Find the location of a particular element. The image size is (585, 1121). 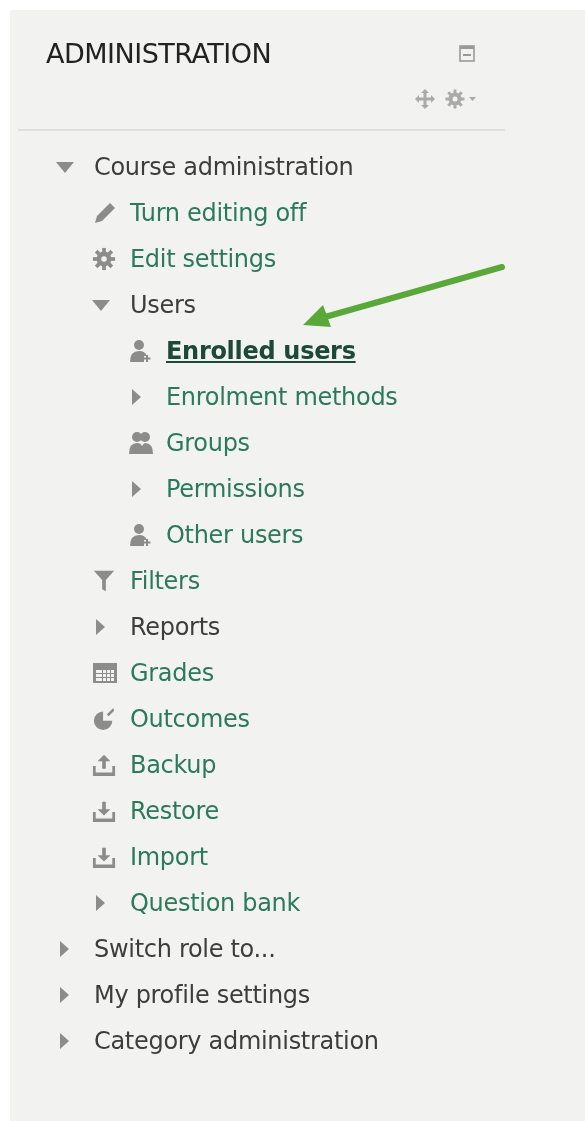

menu-link: Other users is located at coordinates (235, 535).